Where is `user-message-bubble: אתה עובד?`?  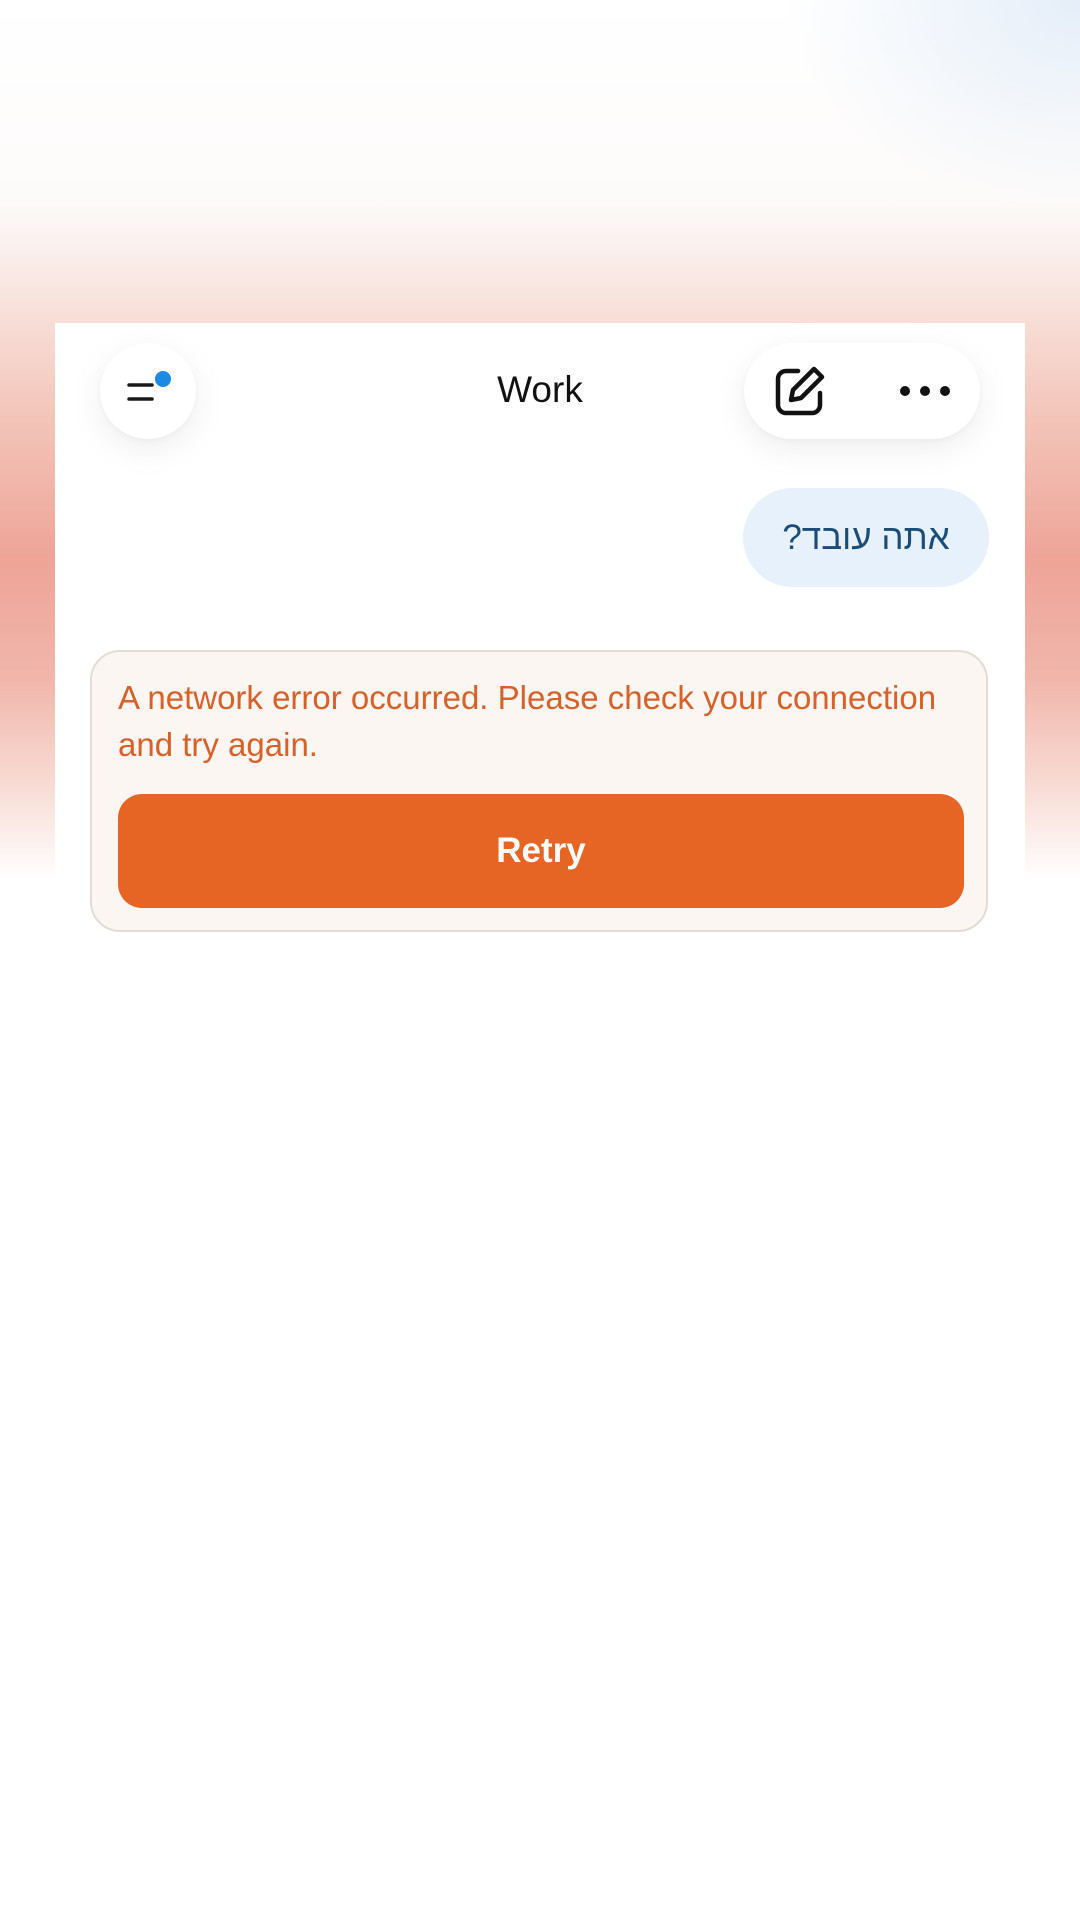 user-message-bubble: אתה עובד? is located at coordinates (866, 537).